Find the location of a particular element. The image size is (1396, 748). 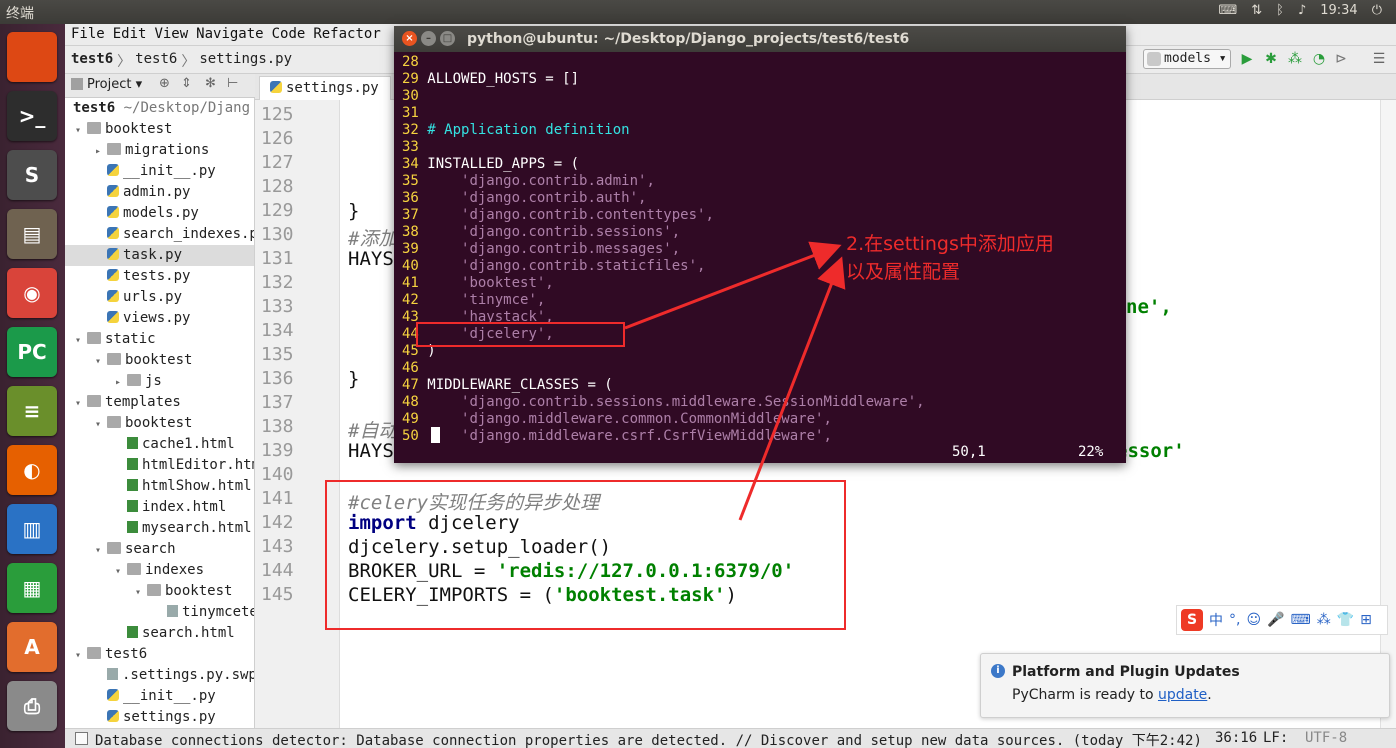

notification-text: PyCharm is ready to is located at coordinates (1085, 695).